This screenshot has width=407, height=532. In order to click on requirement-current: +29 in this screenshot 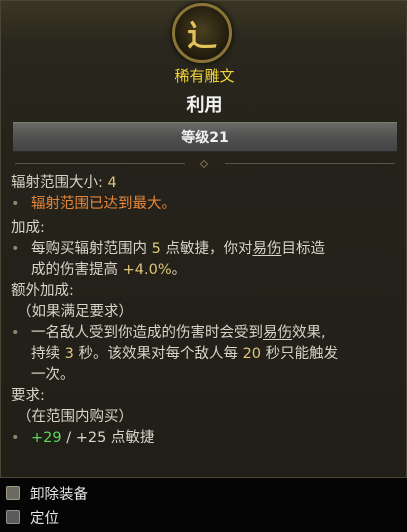, I will do `click(46, 438)`.